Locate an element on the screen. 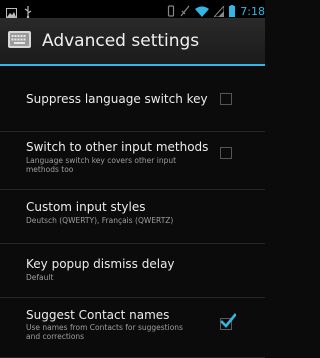  pref-summary: Default is located at coordinates (40, 277).